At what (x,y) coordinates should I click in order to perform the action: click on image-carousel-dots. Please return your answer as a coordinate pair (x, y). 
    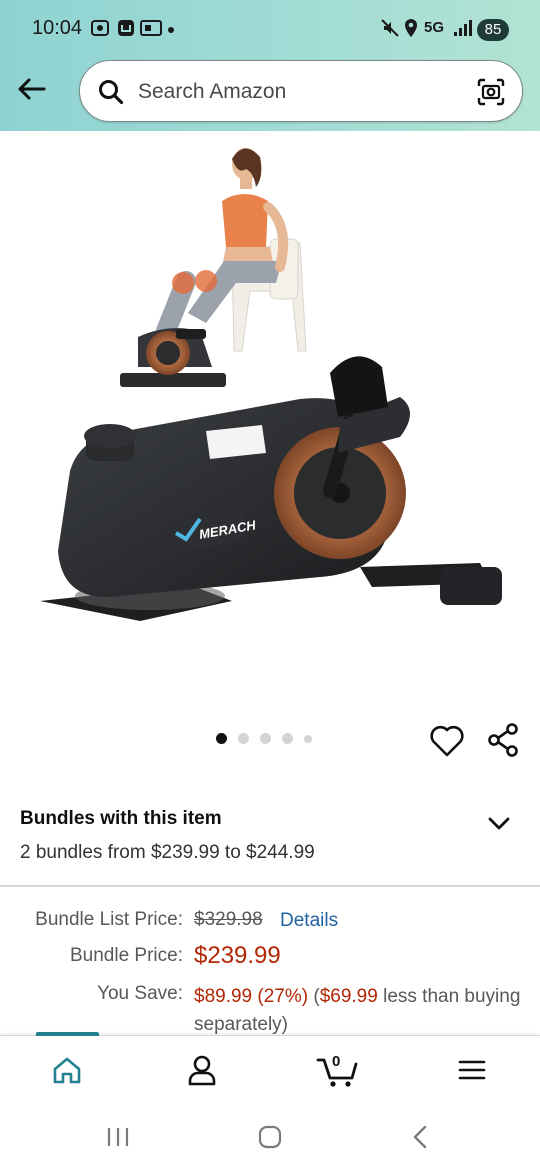
    Looking at the image, I should click on (264, 738).